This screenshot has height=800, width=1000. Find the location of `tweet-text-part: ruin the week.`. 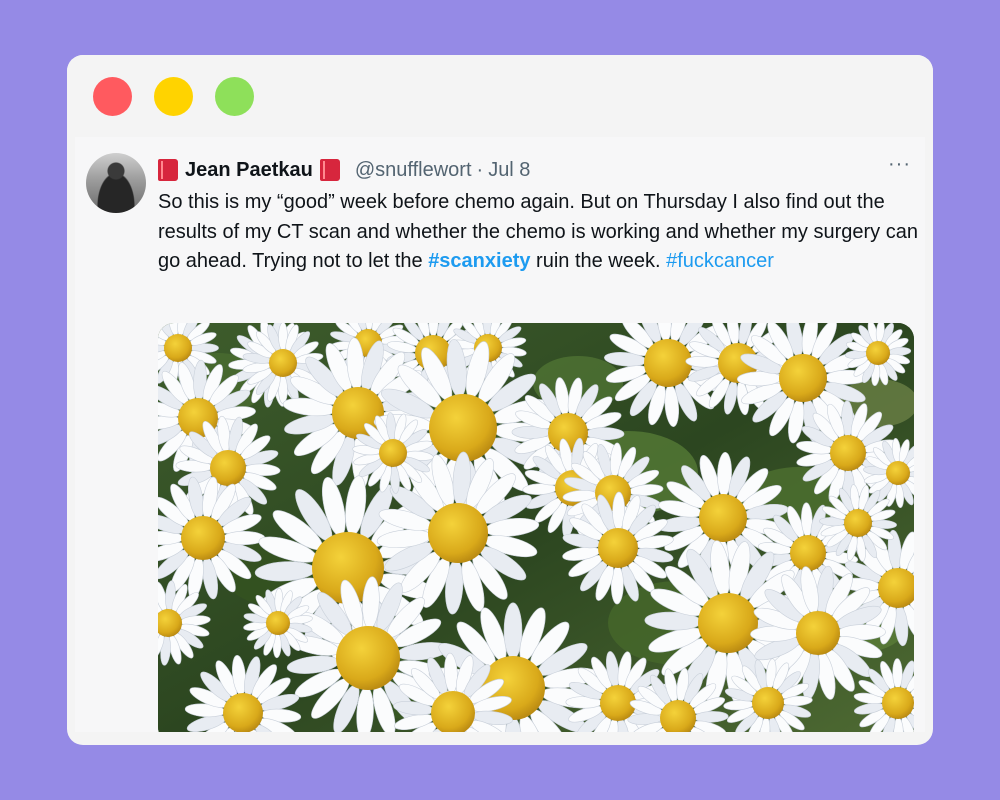

tweet-text-part: ruin the week. is located at coordinates (598, 261).